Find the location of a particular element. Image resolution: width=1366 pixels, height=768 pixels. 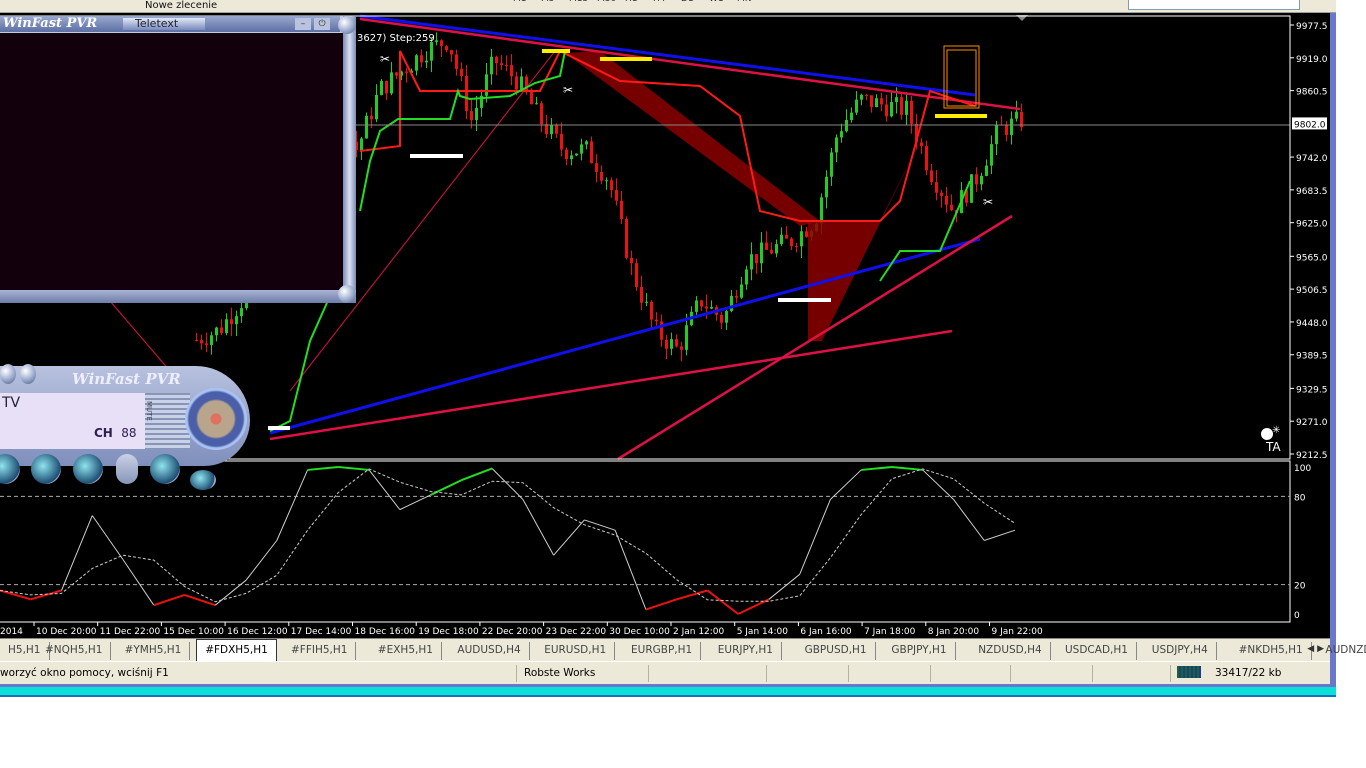

power-button is located at coordinates (28, 374).